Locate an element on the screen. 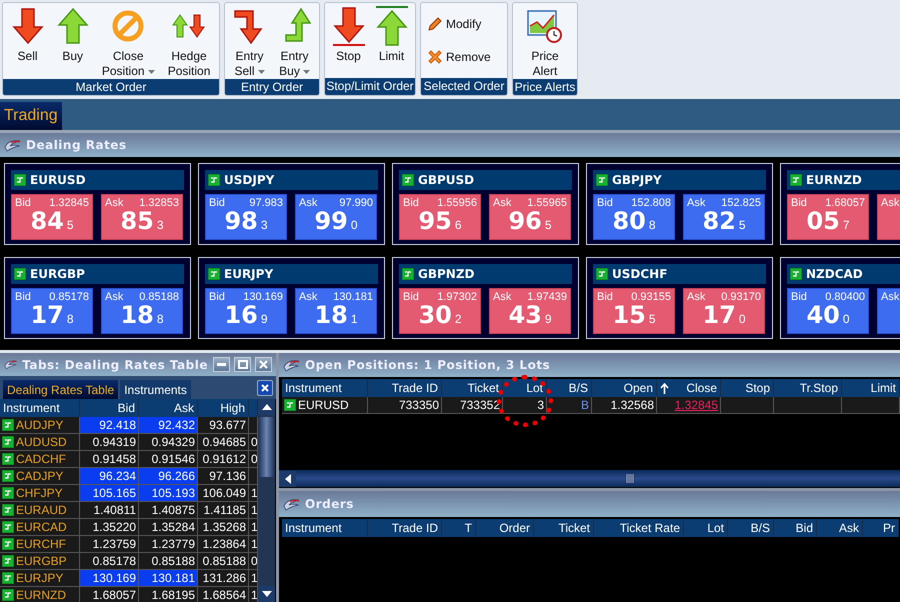 The image size is (900, 602). toolbar-button: Limit is located at coordinates (392, 42).